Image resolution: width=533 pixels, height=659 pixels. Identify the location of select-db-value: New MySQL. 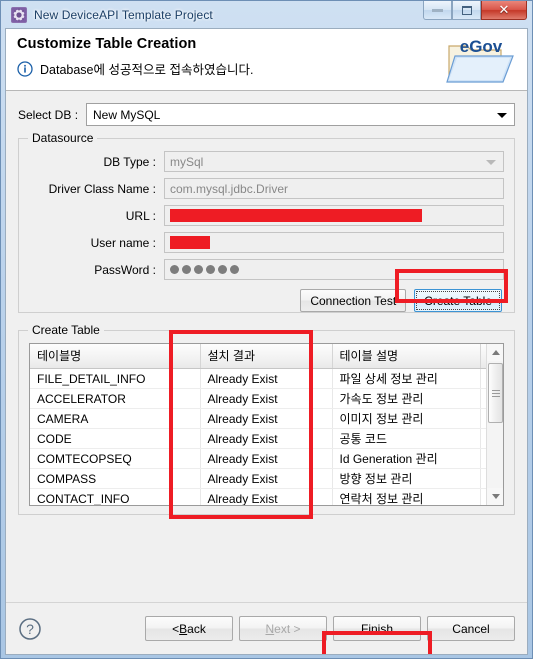
(127, 114).